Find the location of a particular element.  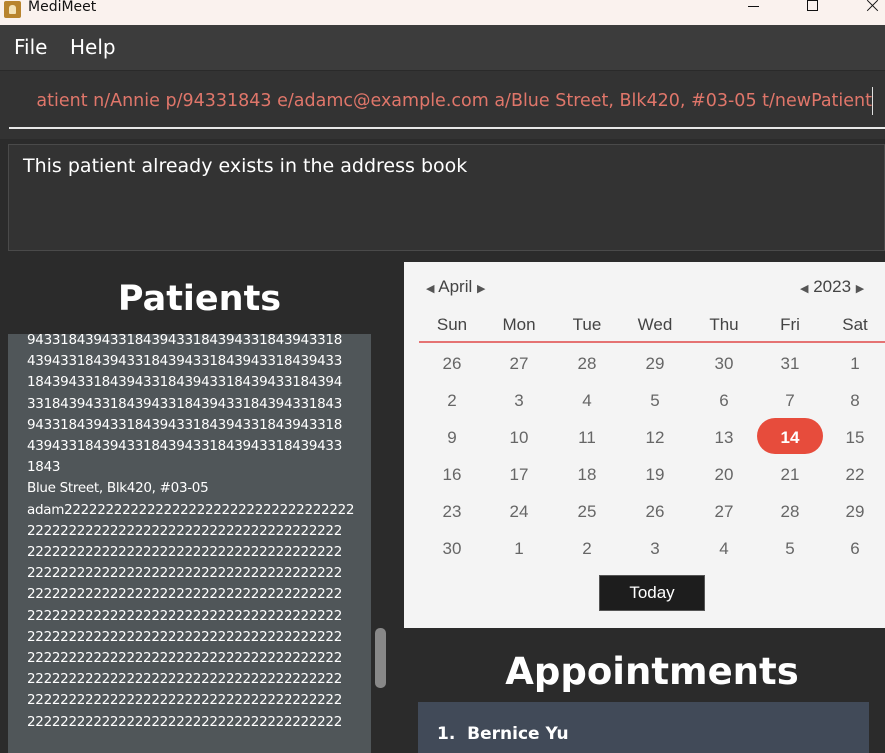

weekday-header: Wed is located at coordinates (655, 324).